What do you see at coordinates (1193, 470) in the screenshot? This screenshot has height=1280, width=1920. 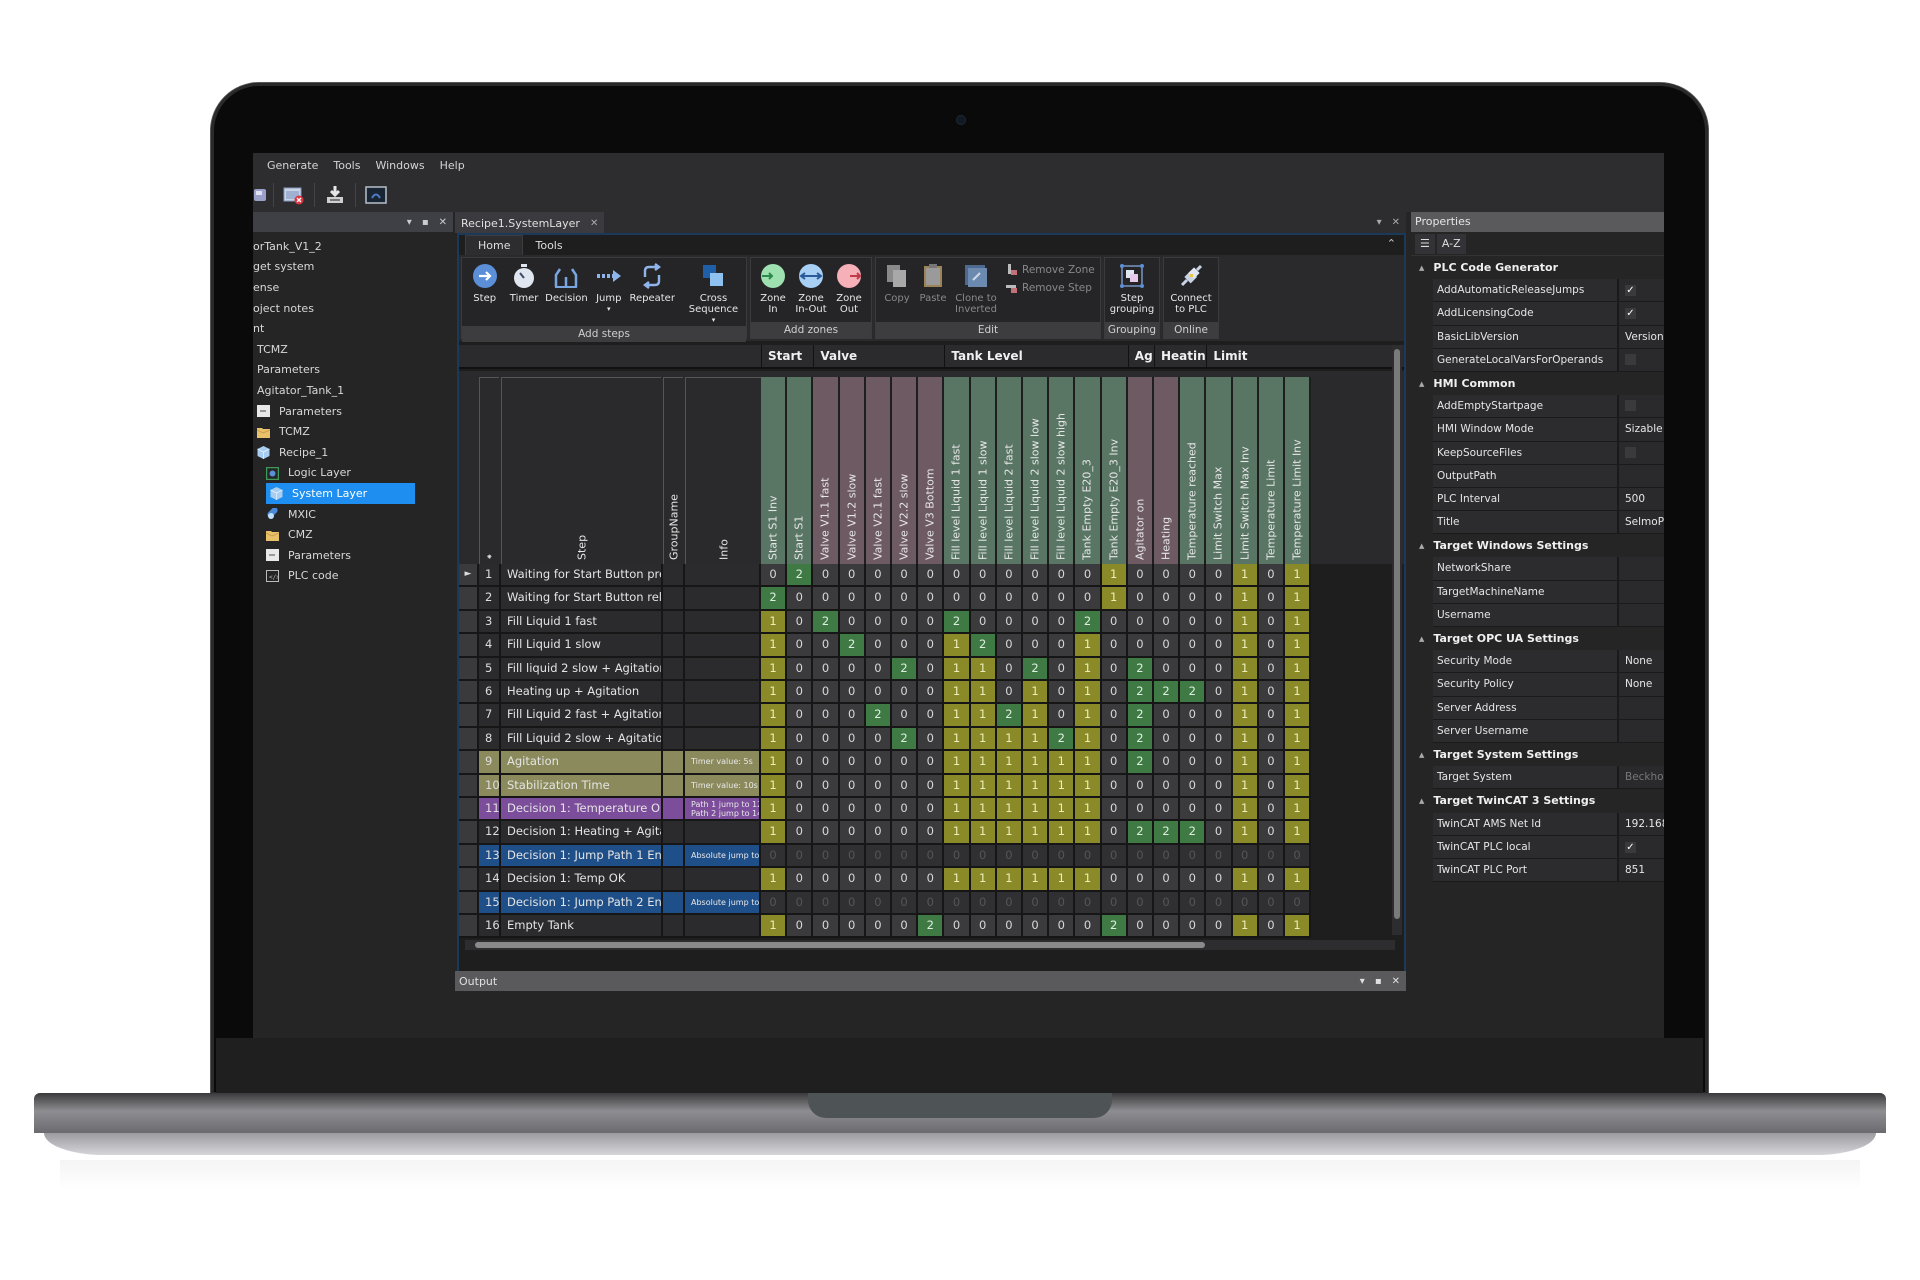 I see `signal-column-header: Temperature reached` at bounding box center [1193, 470].